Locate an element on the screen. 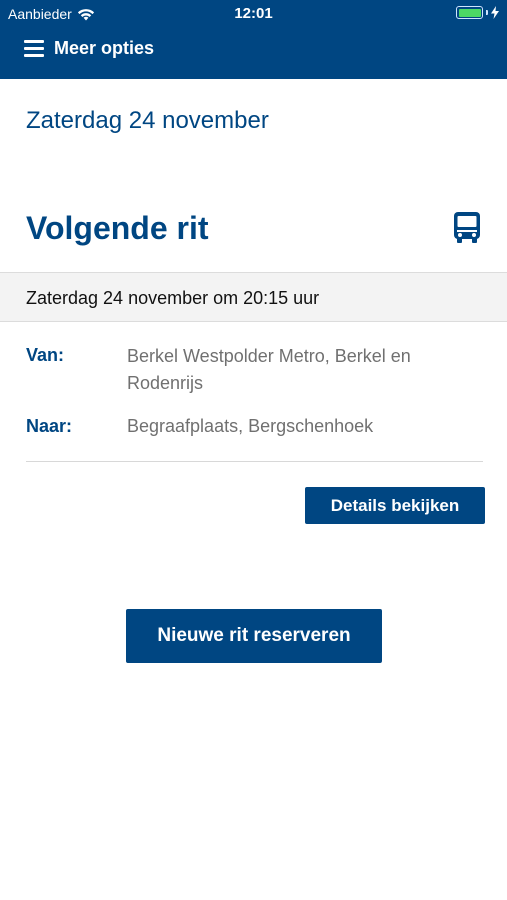 The width and height of the screenshot is (507, 900). to-label: Naar: is located at coordinates (49, 426).